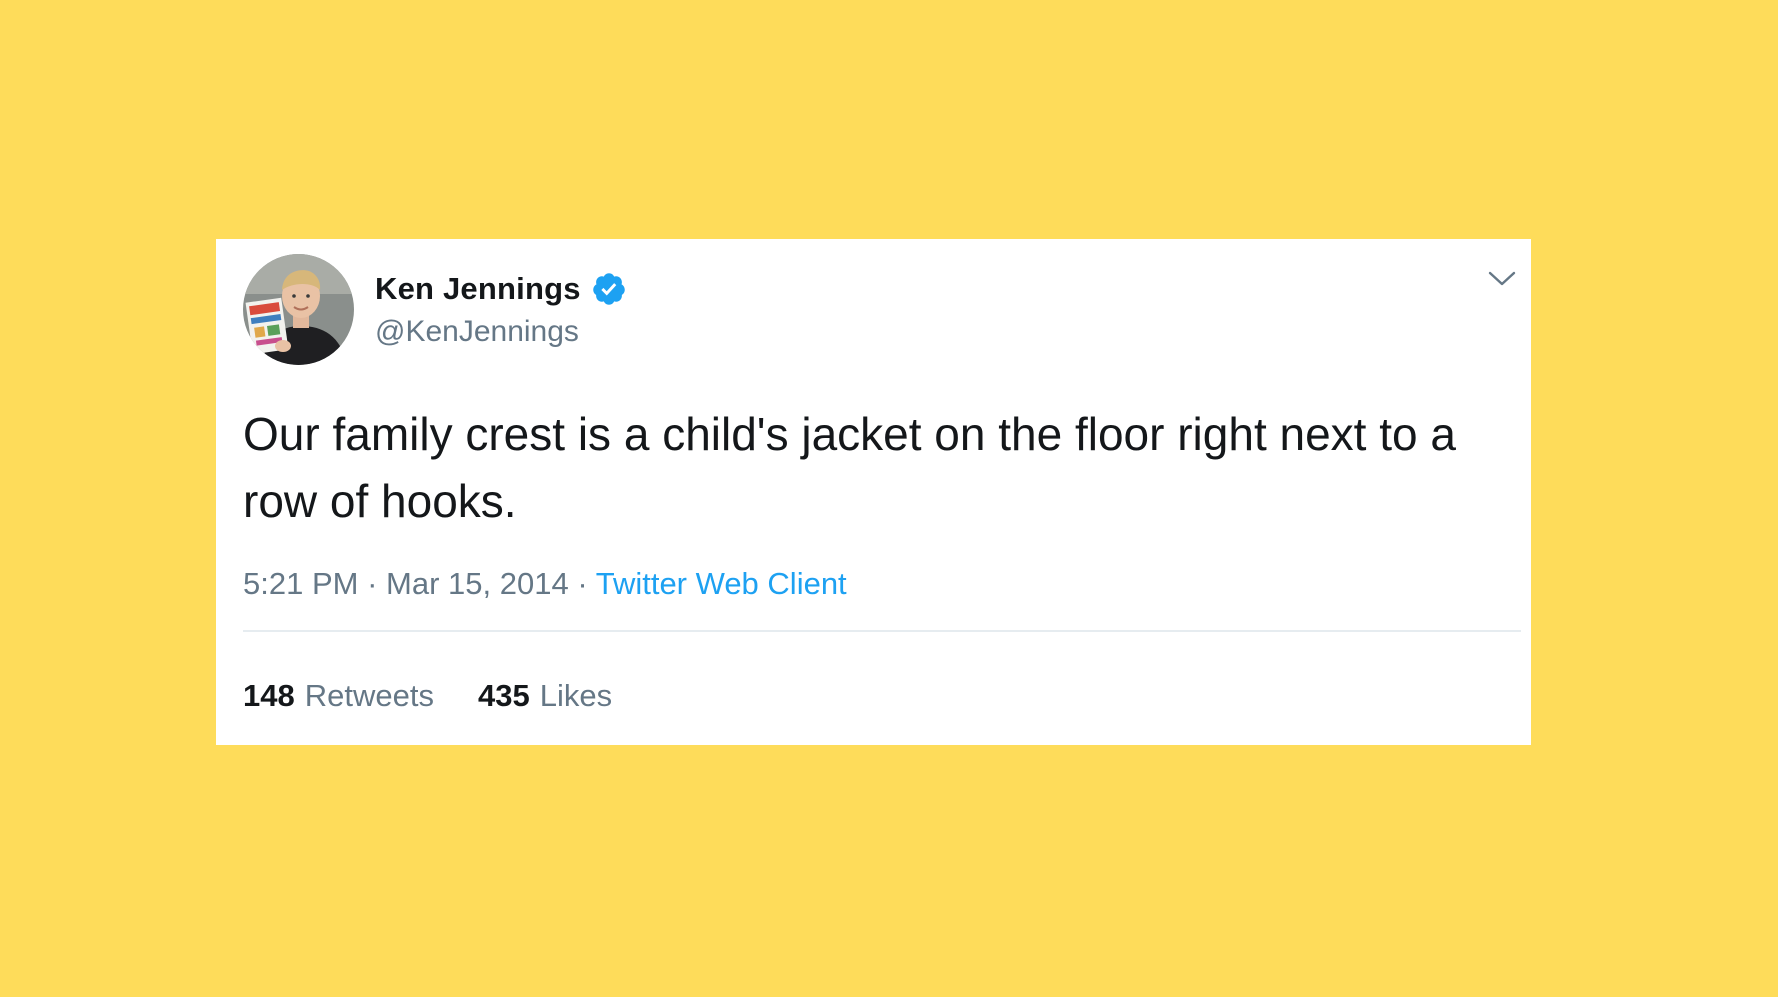 This screenshot has height=997, width=1778. Describe the element at coordinates (576, 695) in the screenshot. I see `likes-label: Likes` at that location.